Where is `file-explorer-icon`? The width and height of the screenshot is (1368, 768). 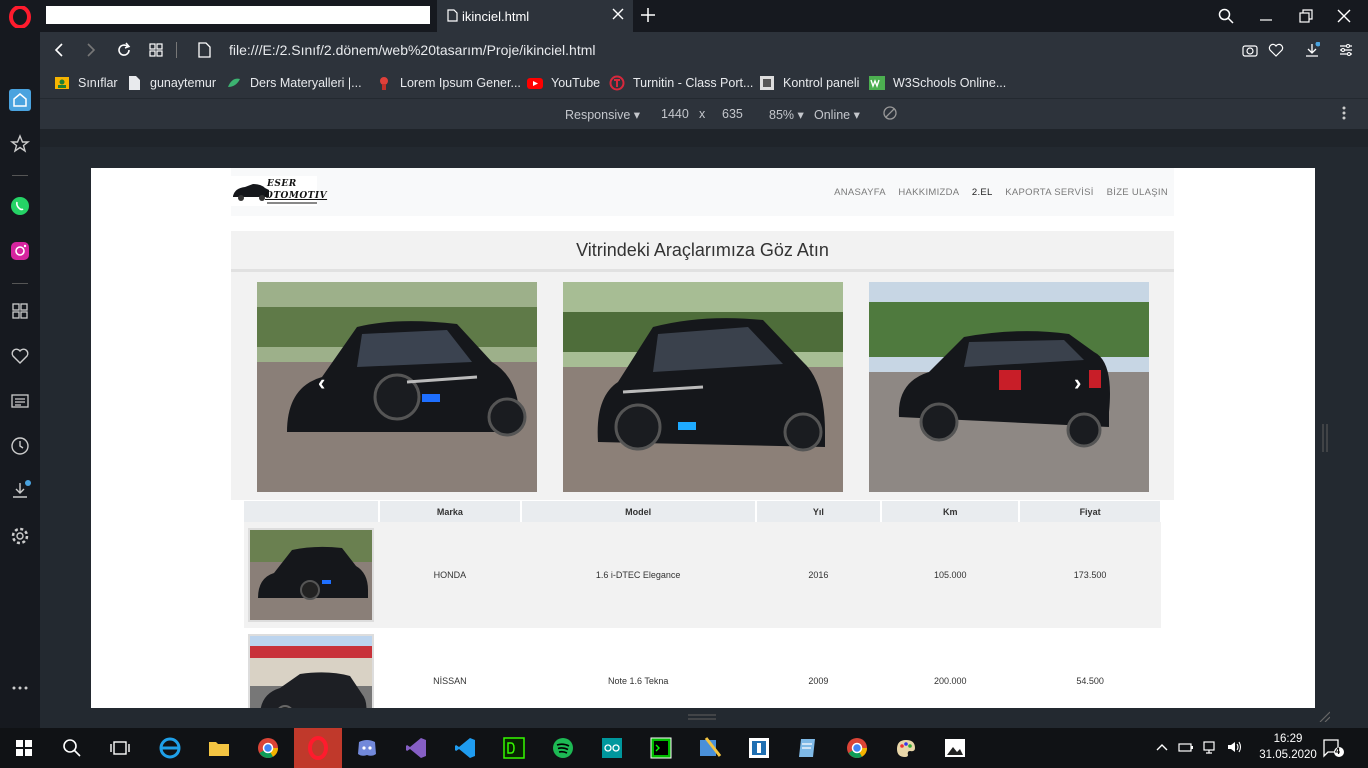 file-explorer-icon is located at coordinates (219, 748).